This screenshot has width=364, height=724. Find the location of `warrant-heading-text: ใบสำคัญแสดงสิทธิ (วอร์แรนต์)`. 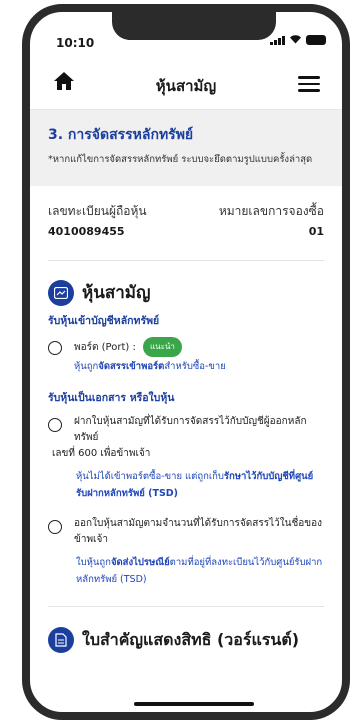

warrant-heading-text: ใบสำคัญแสดงสิทธิ (วอร์แรนต์) is located at coordinates (191, 639).